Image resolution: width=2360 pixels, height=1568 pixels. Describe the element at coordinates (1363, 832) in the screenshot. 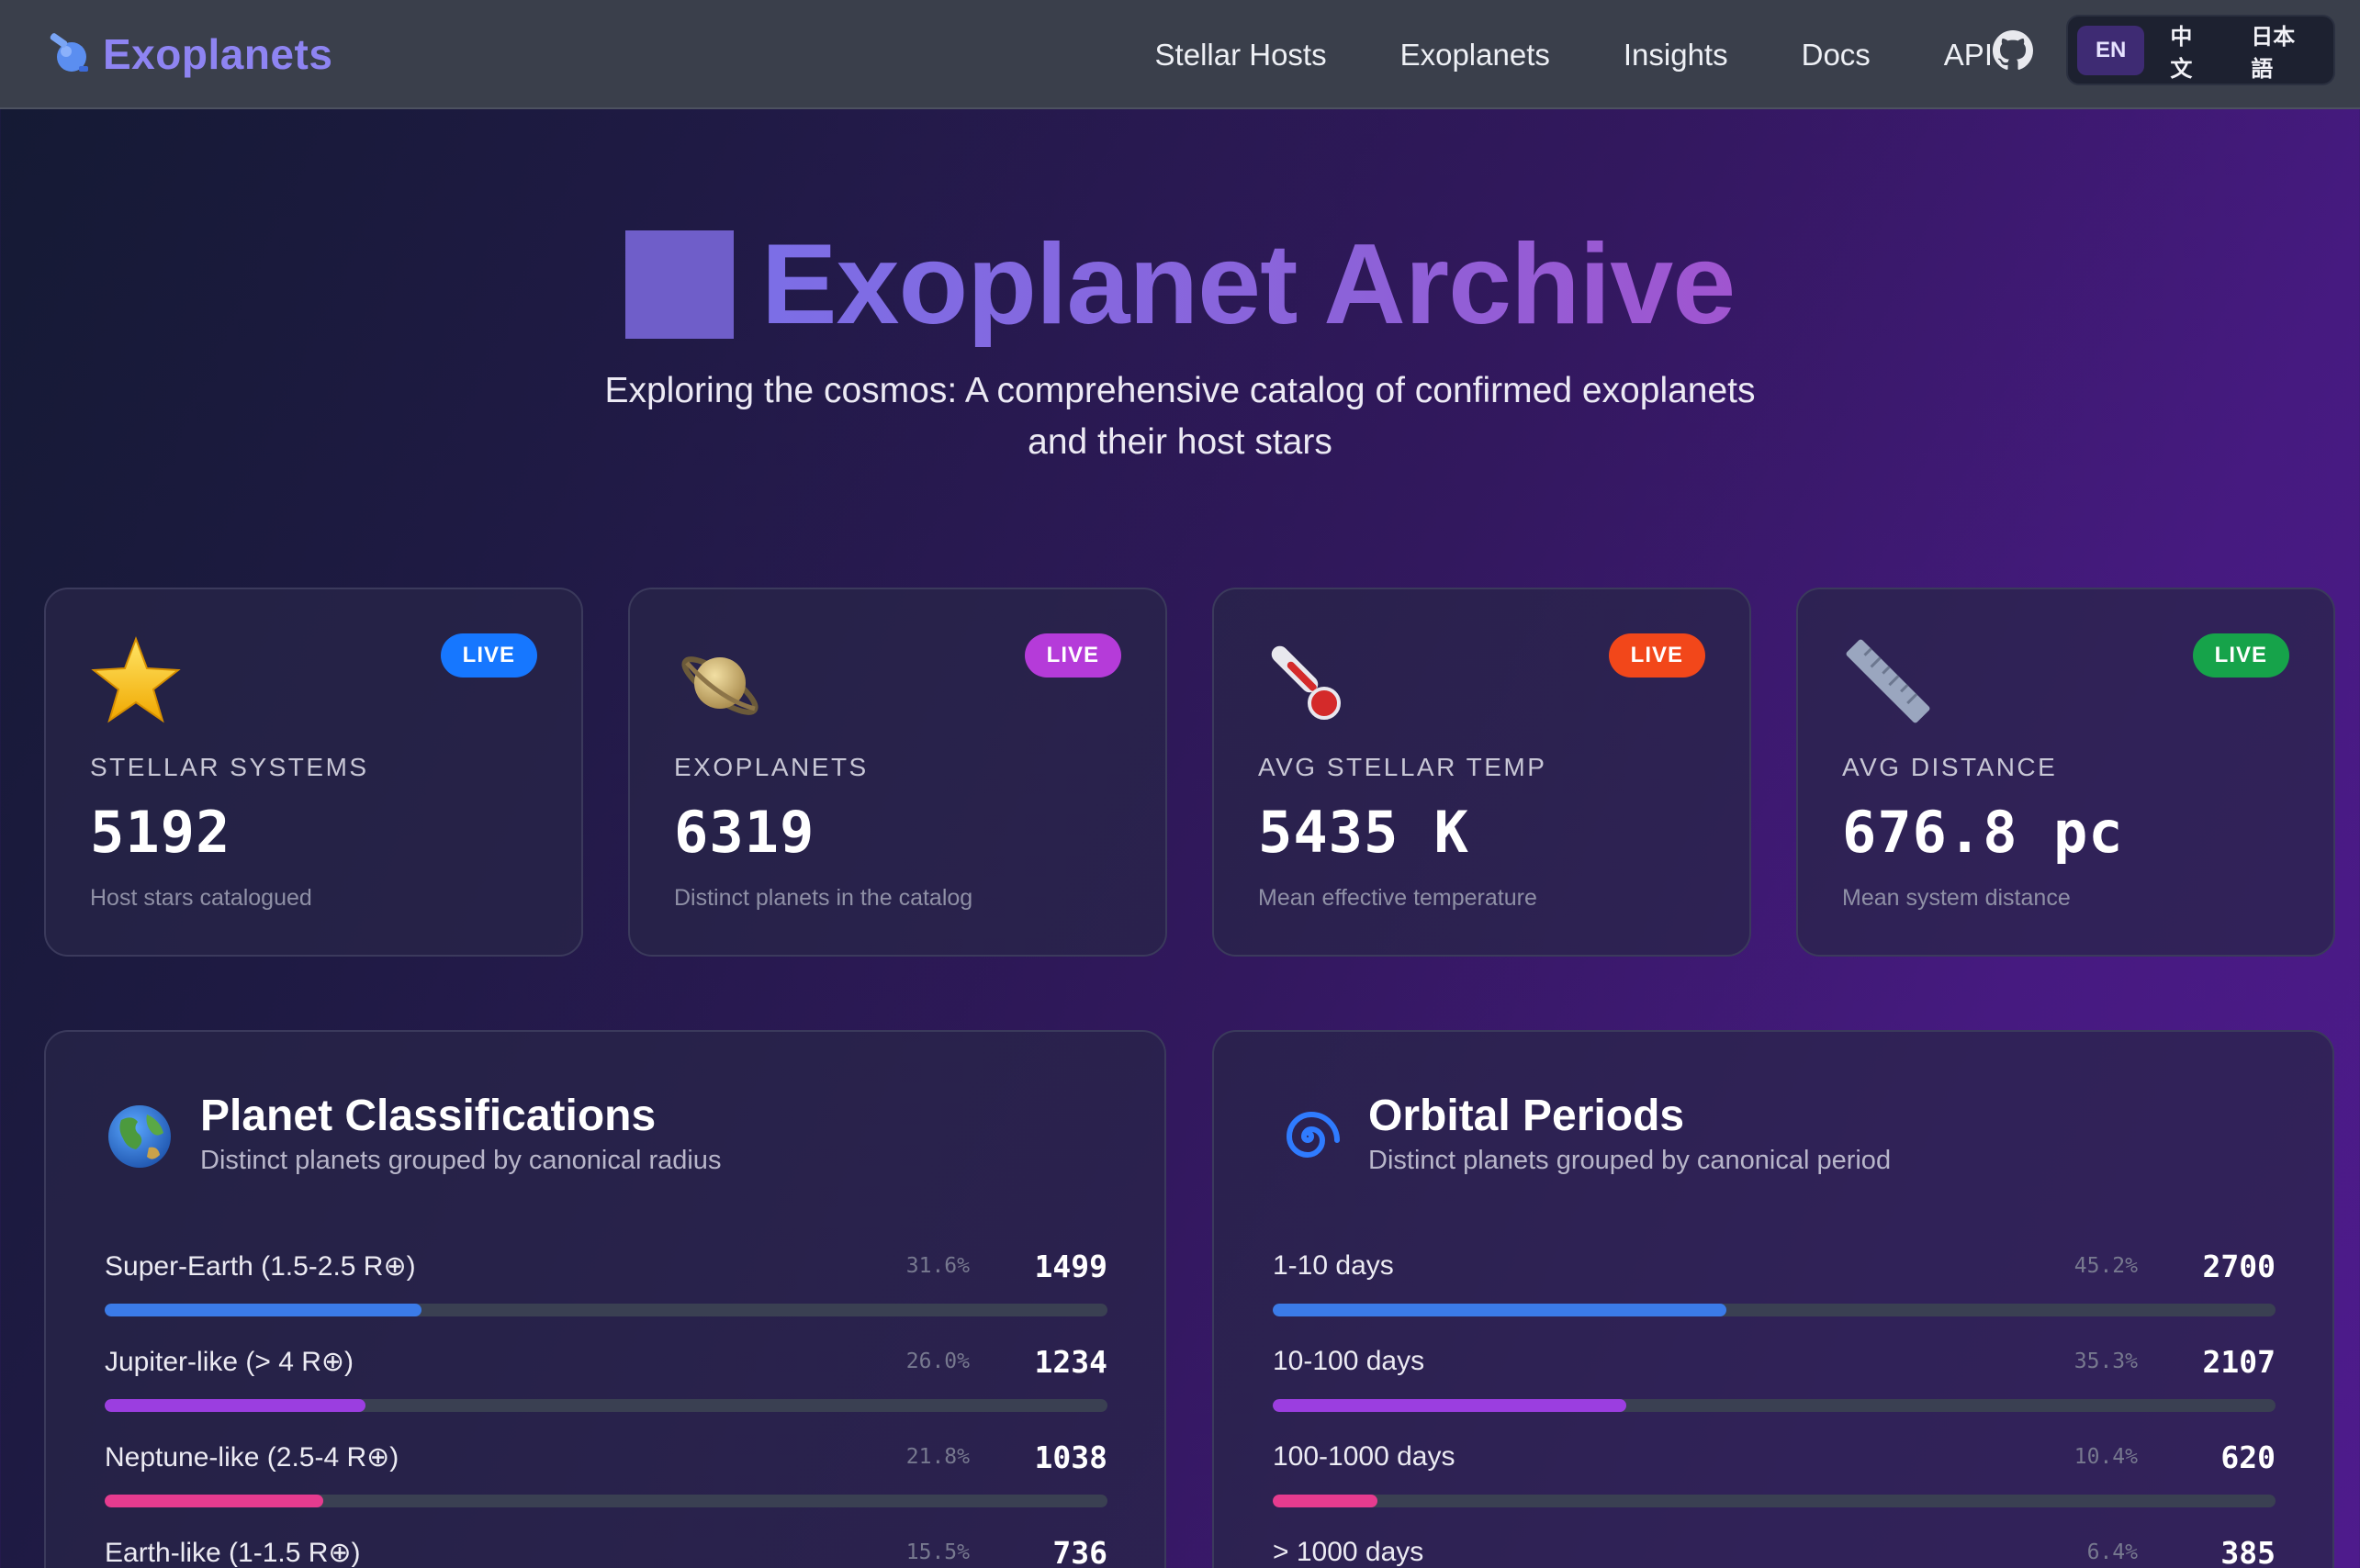

I see `stat-value: 5435 K` at that location.